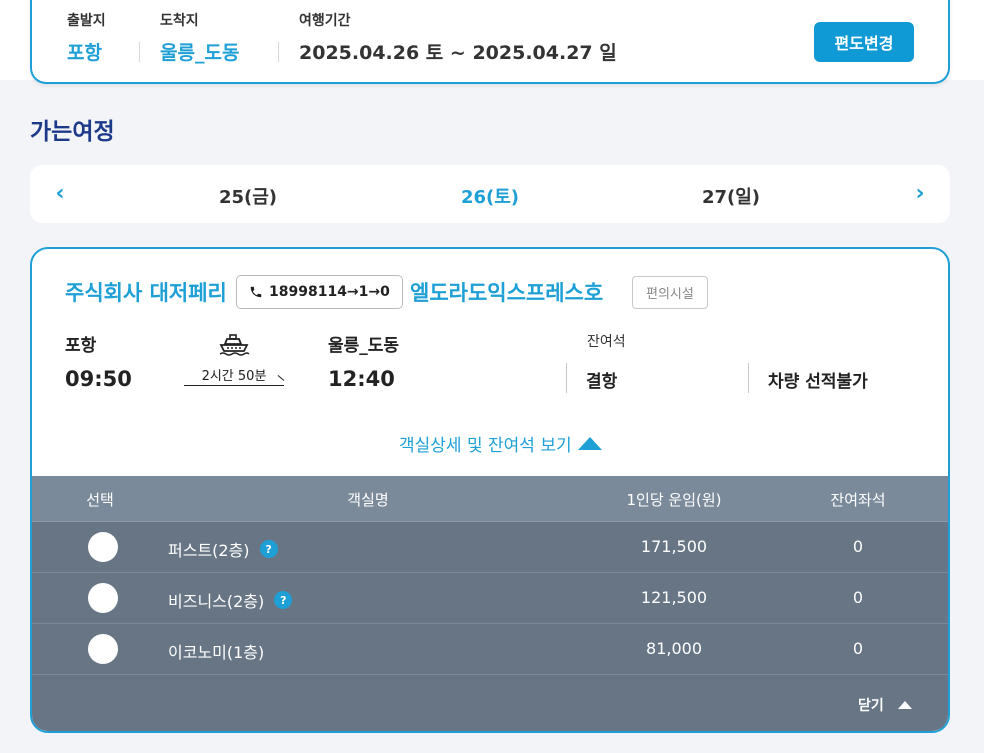  What do you see at coordinates (325, 21) in the screenshot?
I see `period-label: 여행기간` at bounding box center [325, 21].